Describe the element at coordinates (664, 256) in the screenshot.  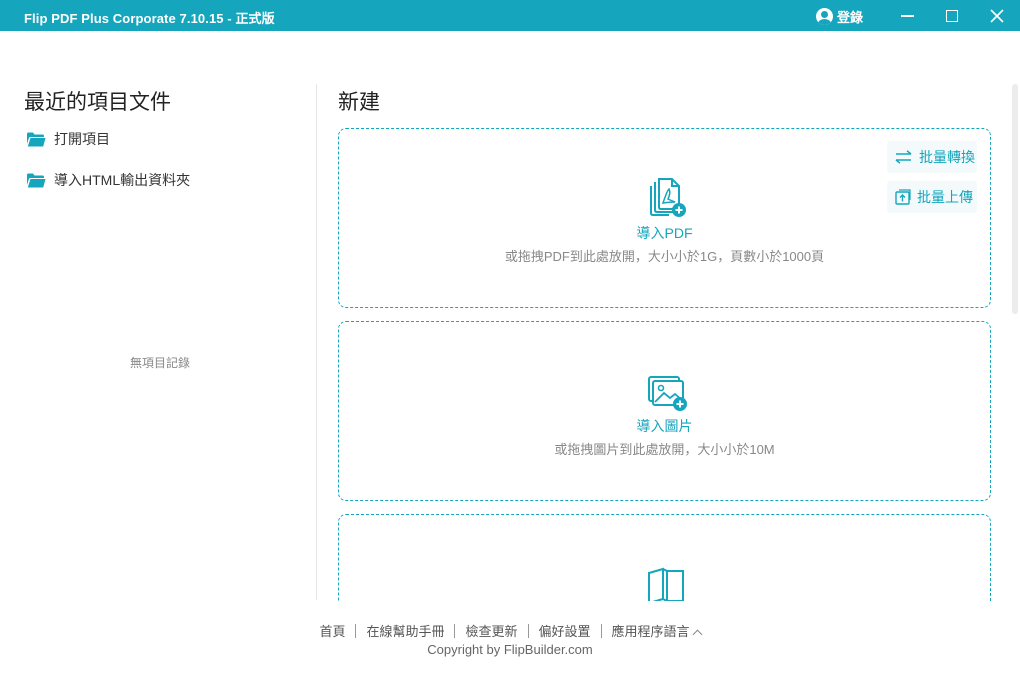
I see `import-pdf-hint: 或拖拽PDF到此處放開，大小小於1G，頁數小於1000頁` at that location.